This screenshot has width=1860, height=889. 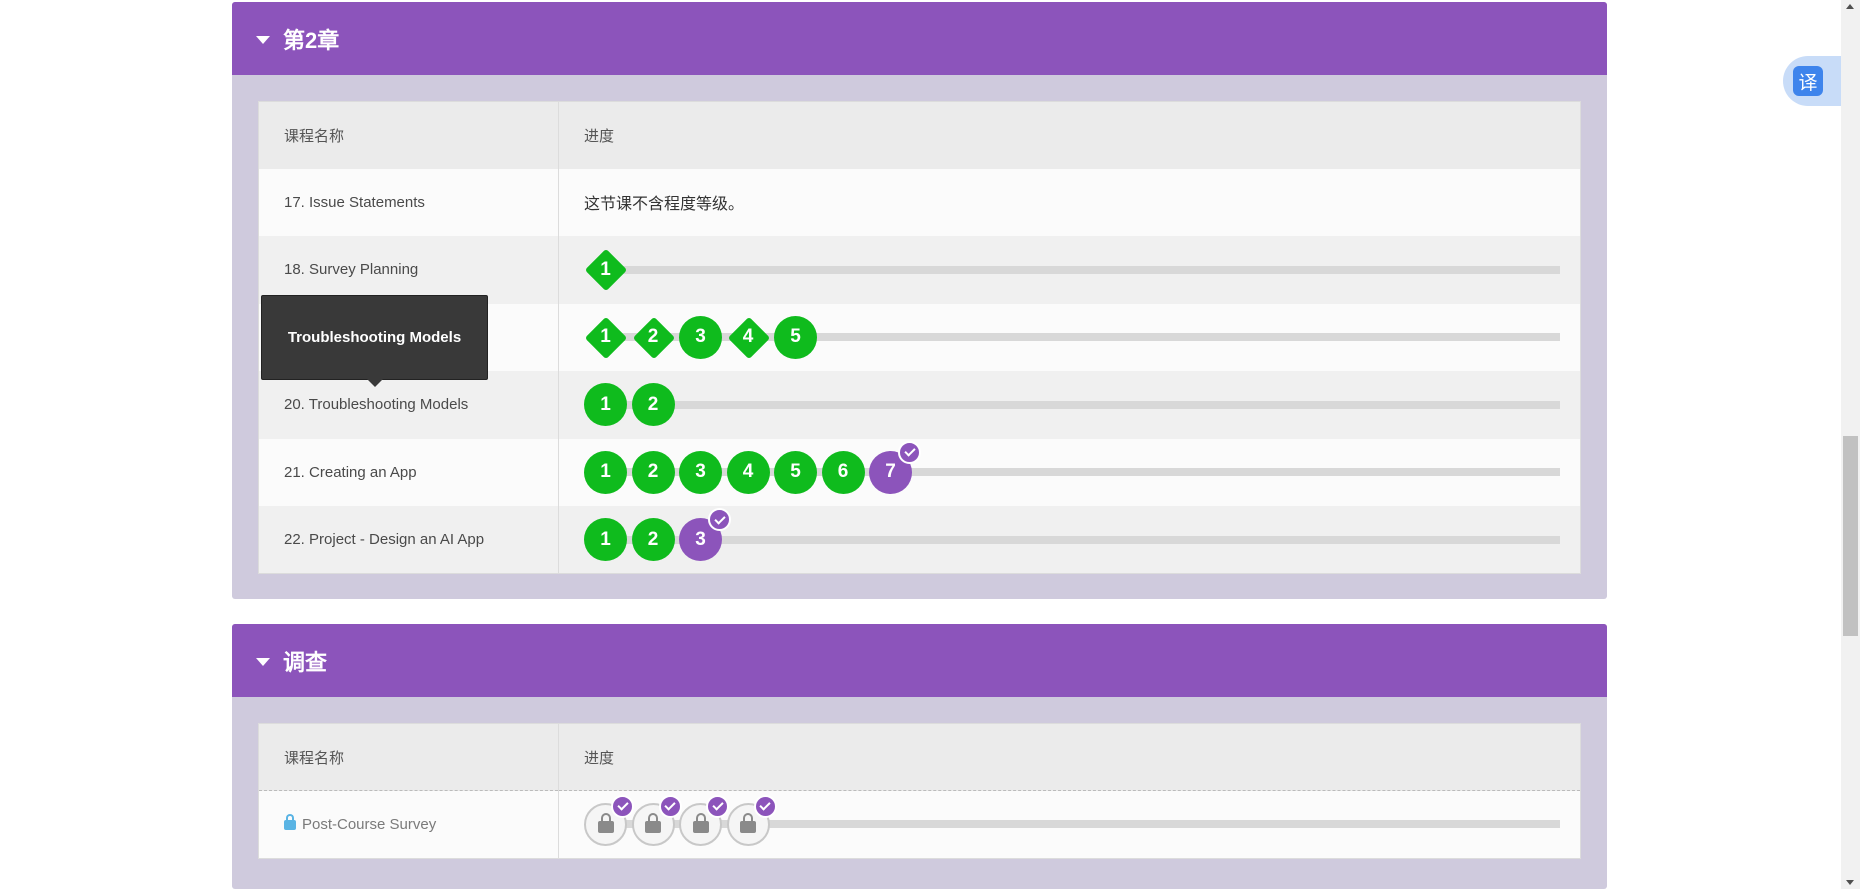 I want to click on lesson-name-locked: Post-Course Survey, so click(x=408, y=824).